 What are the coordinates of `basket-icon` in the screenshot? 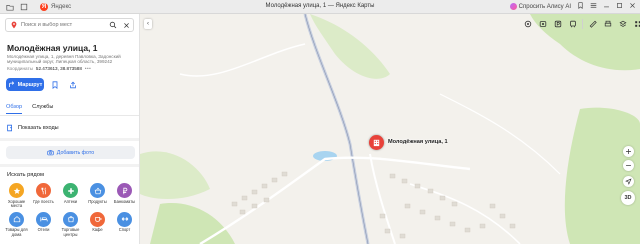 It's located at (97, 190).